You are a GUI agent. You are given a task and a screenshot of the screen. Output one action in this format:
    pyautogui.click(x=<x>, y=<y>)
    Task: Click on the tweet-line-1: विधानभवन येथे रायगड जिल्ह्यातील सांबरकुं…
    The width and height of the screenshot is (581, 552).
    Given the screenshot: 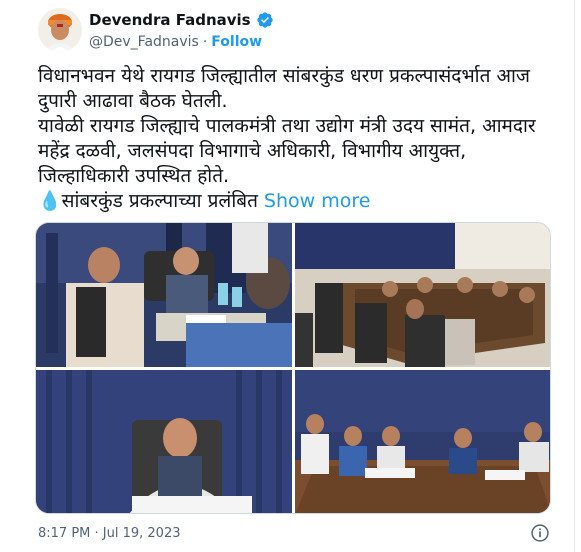 What is the action you would take?
    pyautogui.click(x=284, y=88)
    